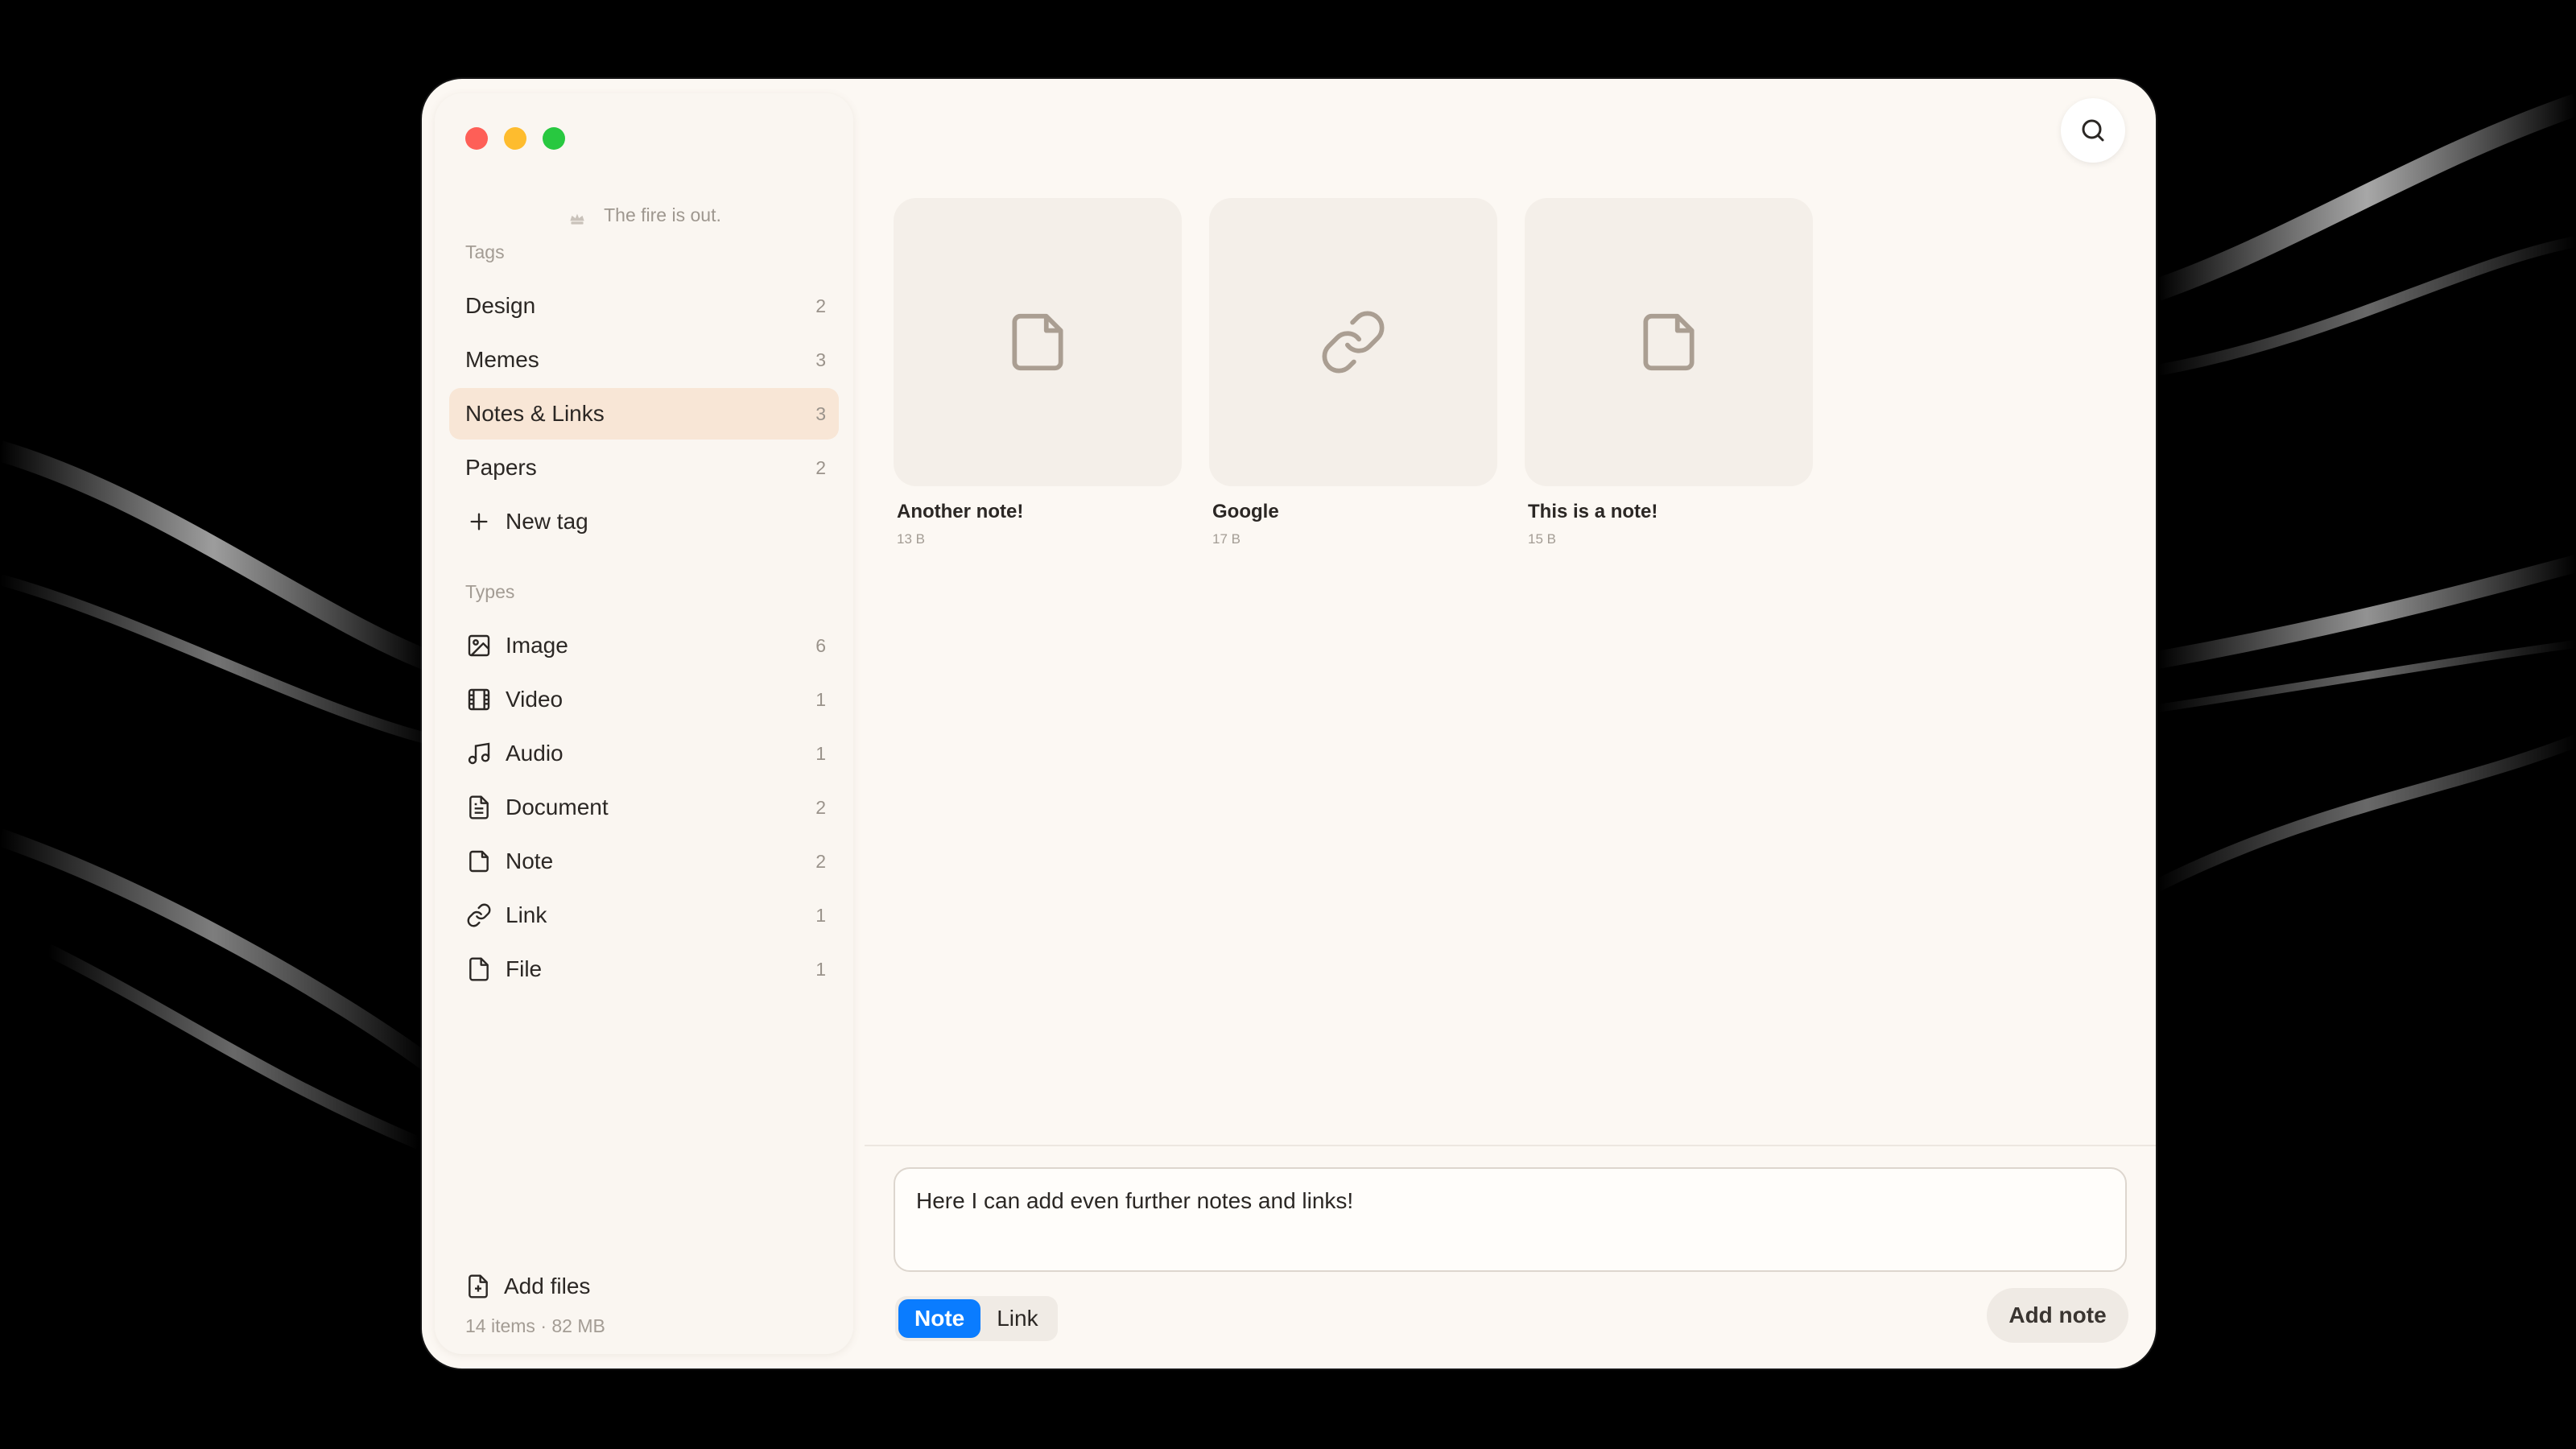 This screenshot has height=1449, width=2576. Describe the element at coordinates (911, 539) in the screenshot. I see `card-size: 13 B` at that location.